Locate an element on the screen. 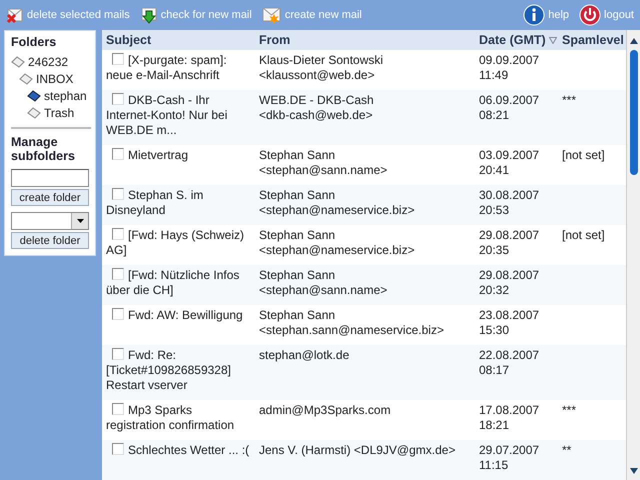  subject-cell: Stephan S. im Disneyland is located at coordinates (178, 205).